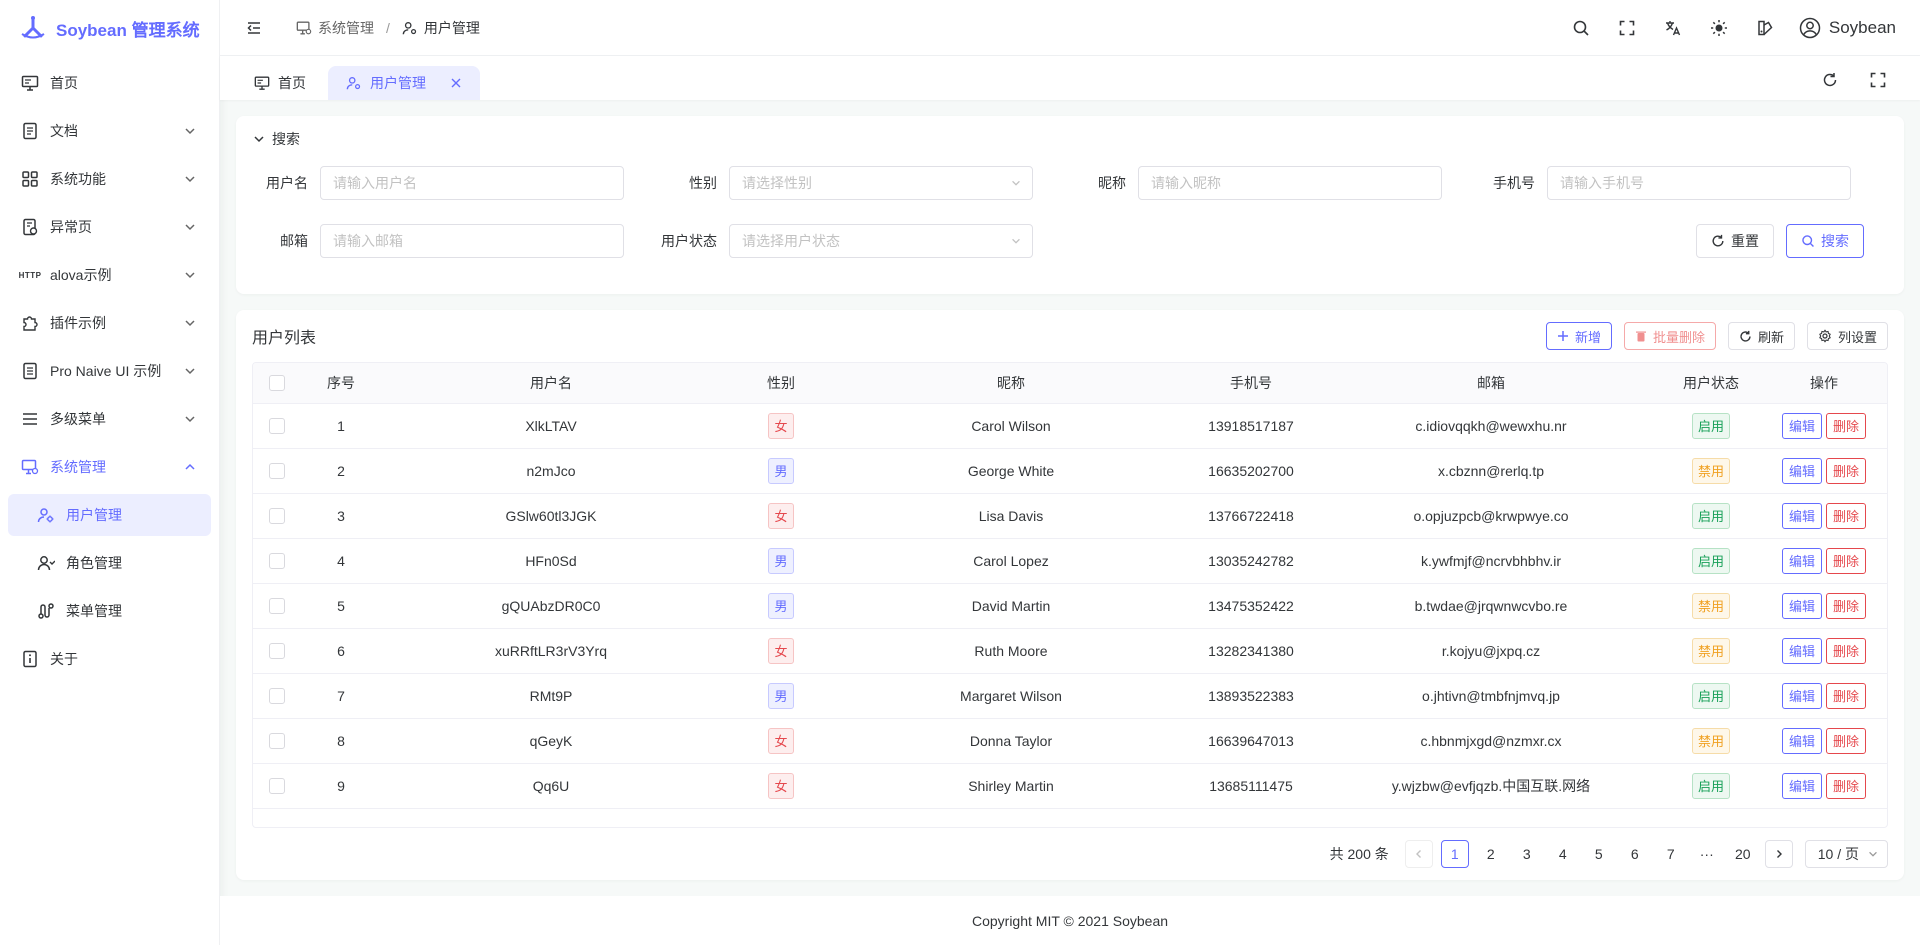 Image resolution: width=1920 pixels, height=945 pixels. I want to click on sidebar-item-label: 插件示例, so click(78, 323).